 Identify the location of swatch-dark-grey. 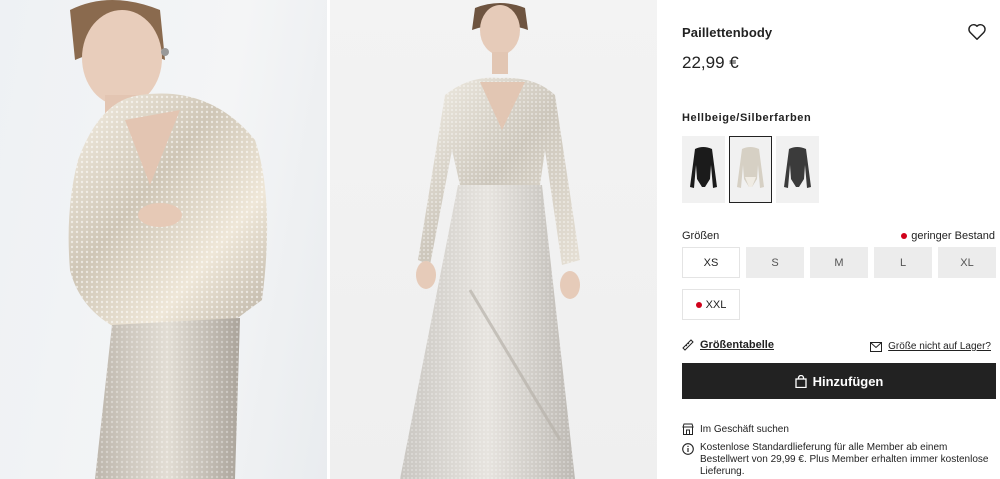
(797, 169).